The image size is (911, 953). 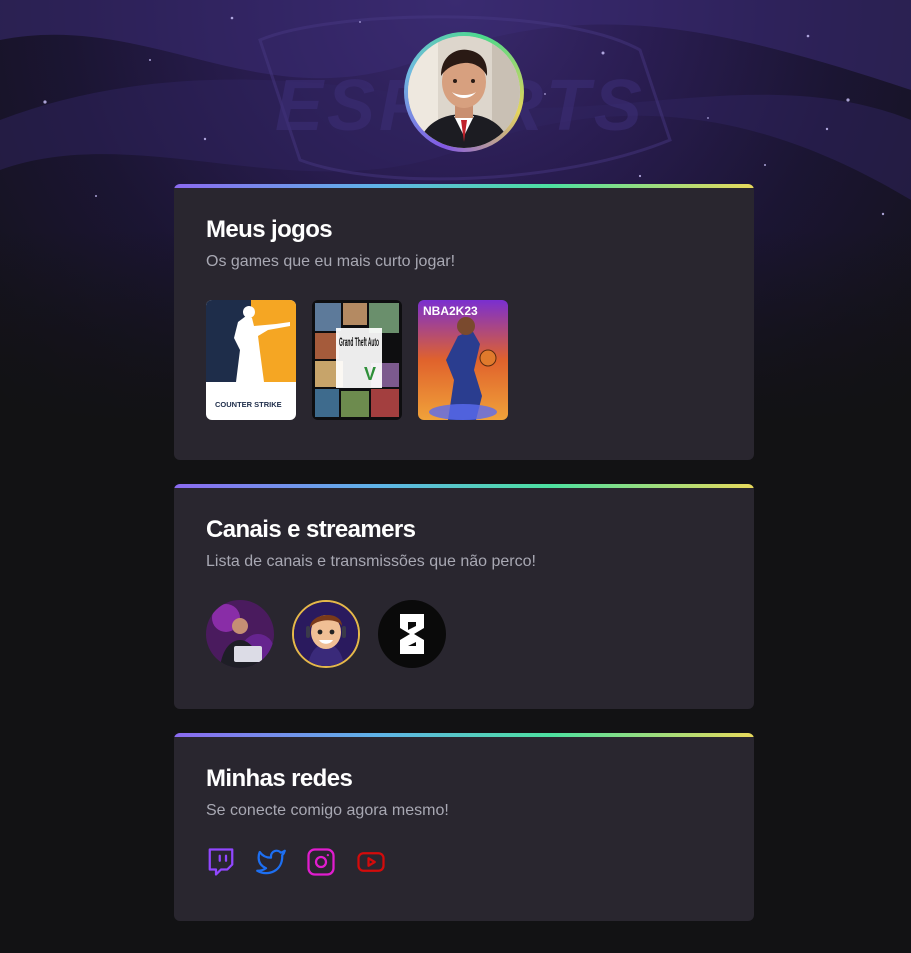 What do you see at coordinates (311, 529) in the screenshot?
I see `channels-card-title: Canais e streamers` at bounding box center [311, 529].